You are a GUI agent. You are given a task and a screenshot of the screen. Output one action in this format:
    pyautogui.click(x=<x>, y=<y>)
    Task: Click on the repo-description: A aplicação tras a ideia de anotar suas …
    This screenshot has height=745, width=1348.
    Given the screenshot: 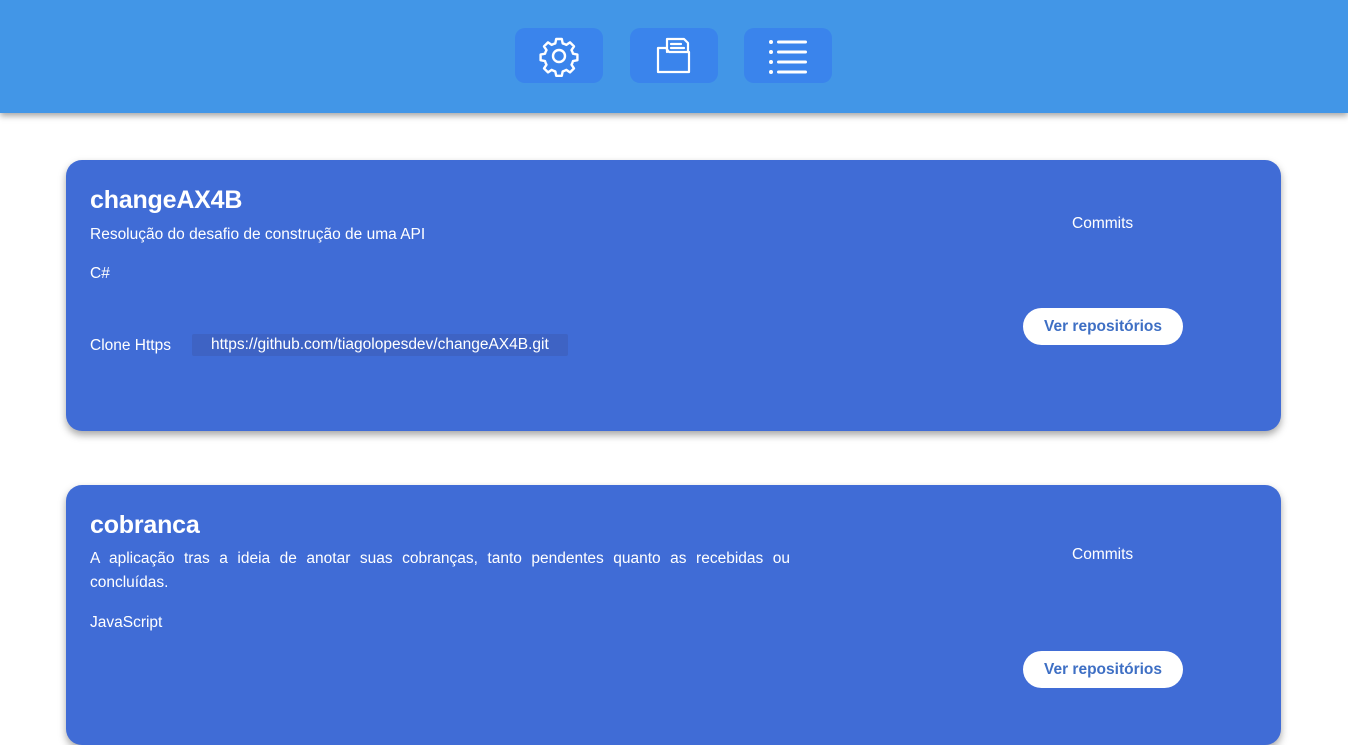 What is the action you would take?
    pyautogui.click(x=440, y=570)
    